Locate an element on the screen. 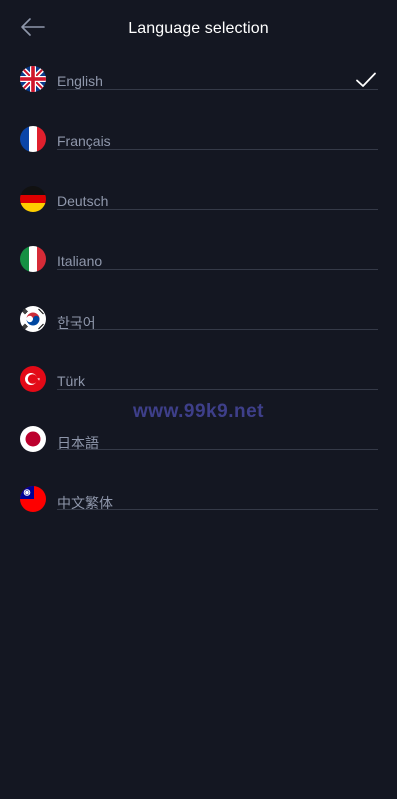 Image resolution: width=397 pixels, height=799 pixels. language-item-japanese: 日本語 is located at coordinates (198, 450).